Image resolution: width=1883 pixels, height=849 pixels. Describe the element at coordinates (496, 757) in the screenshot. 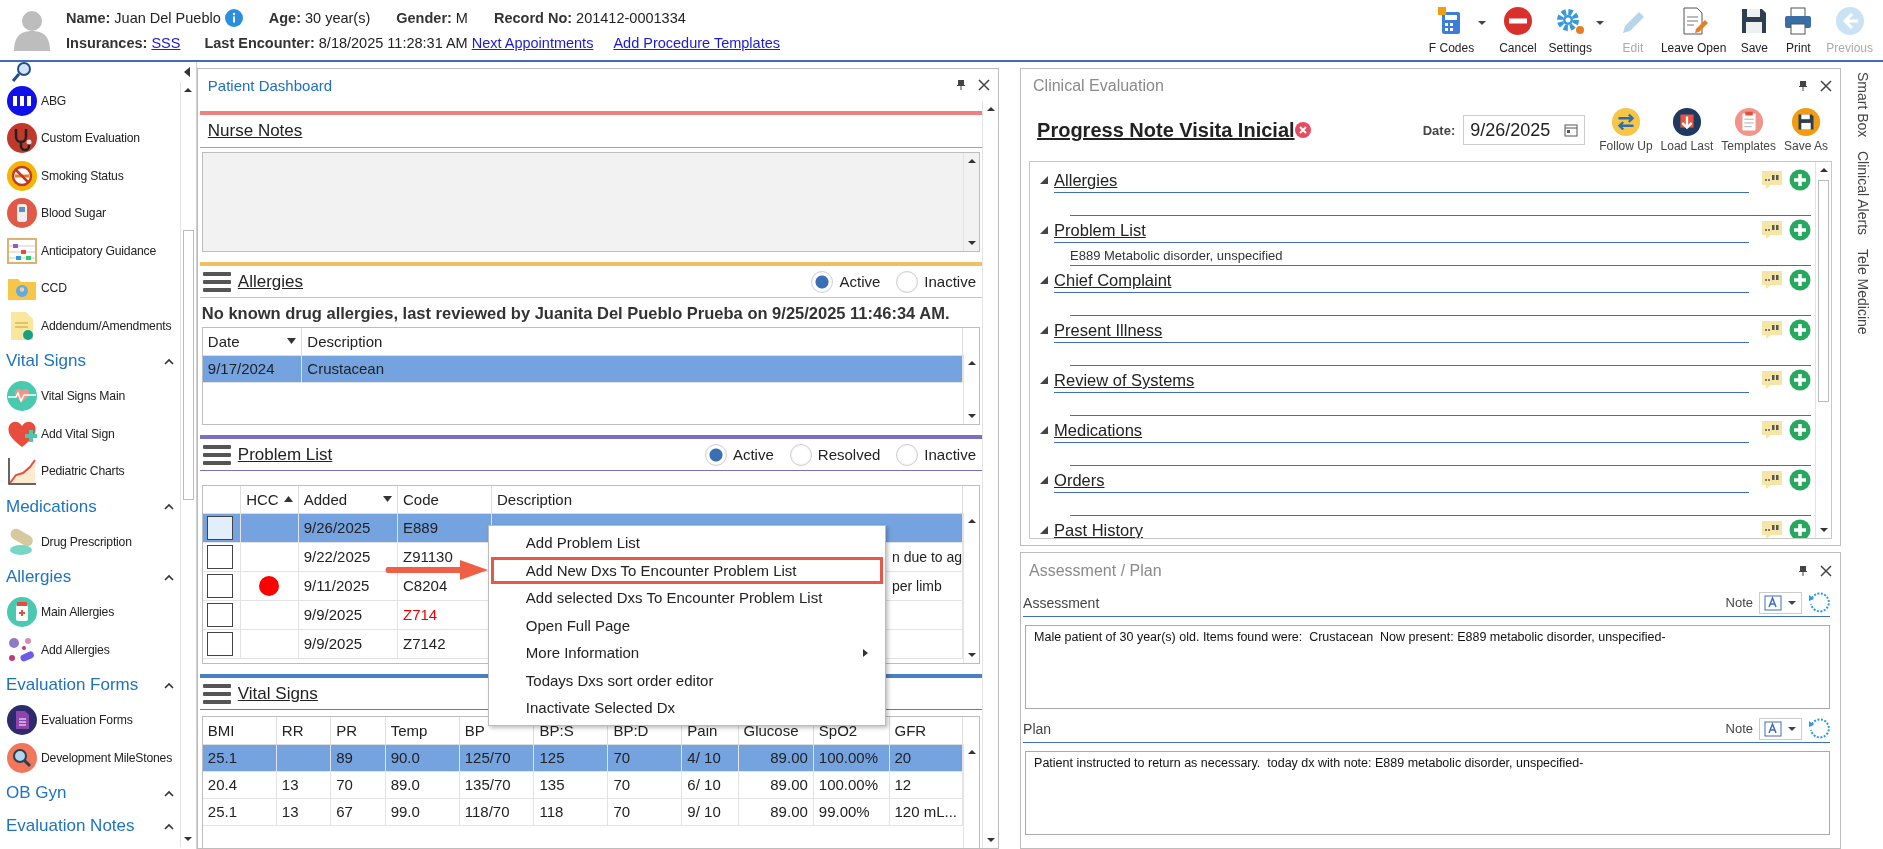

I see `table-cell: 125/70` at that location.